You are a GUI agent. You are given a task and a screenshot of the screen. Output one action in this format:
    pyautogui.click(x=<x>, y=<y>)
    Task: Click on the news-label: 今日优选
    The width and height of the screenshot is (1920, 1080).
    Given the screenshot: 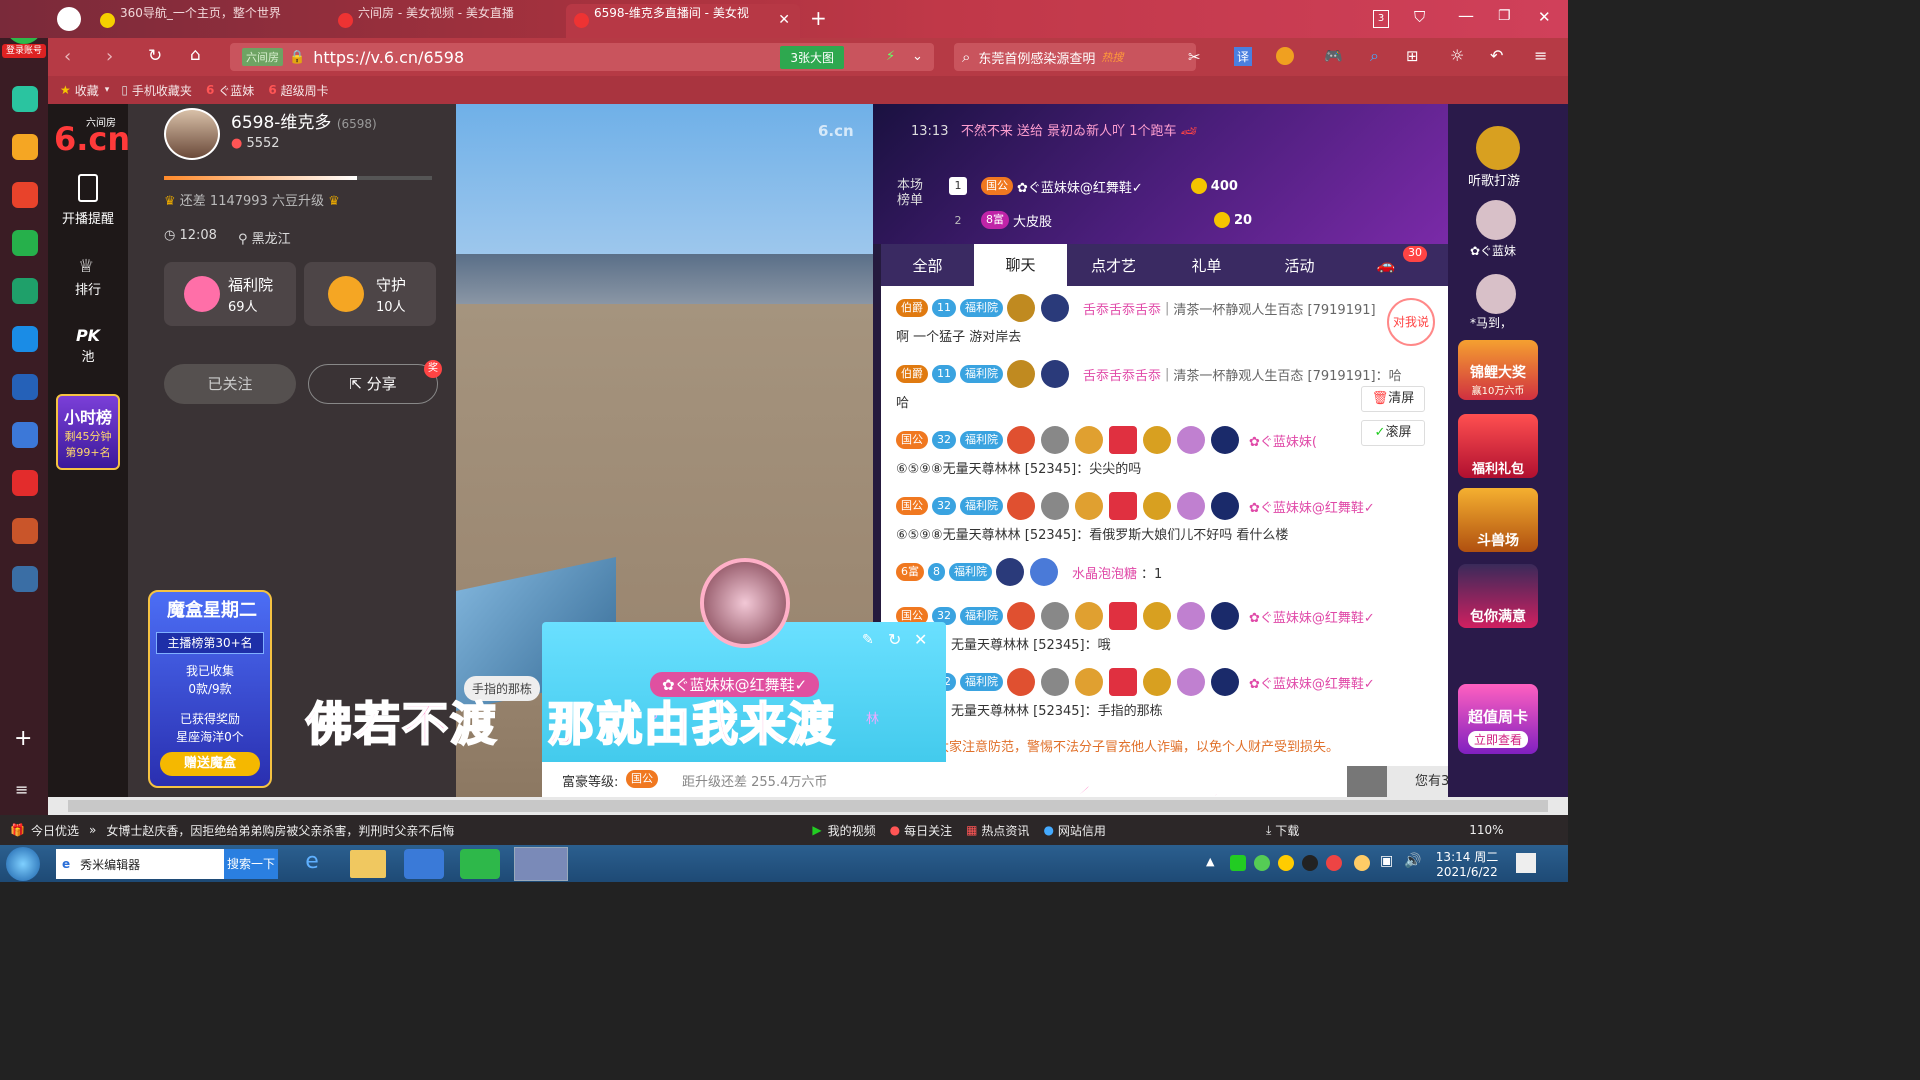 What is the action you would take?
    pyautogui.click(x=55, y=830)
    